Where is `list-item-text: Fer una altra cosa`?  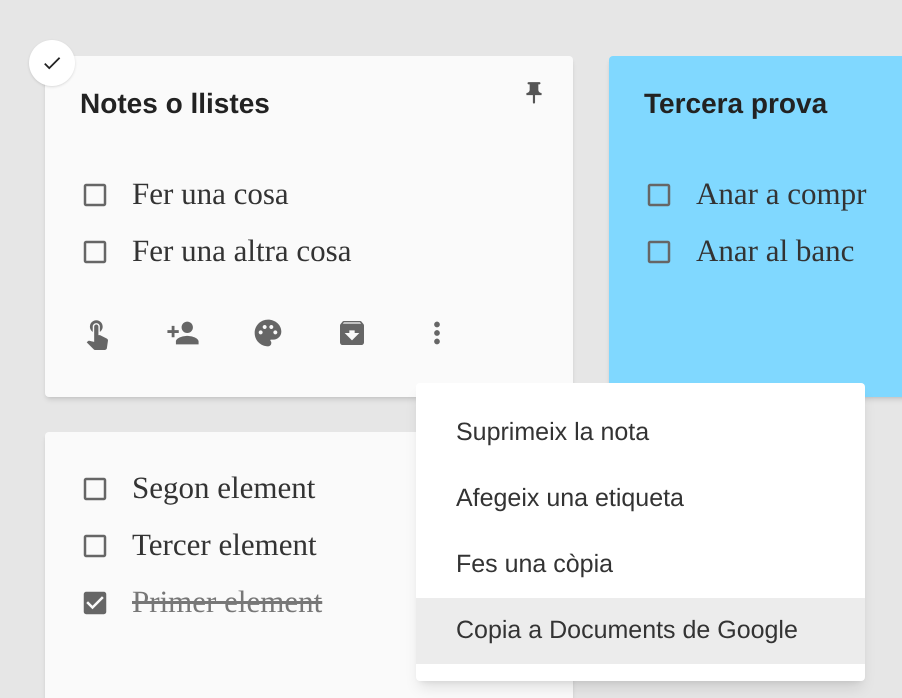
list-item-text: Fer una altra cosa is located at coordinates (242, 251).